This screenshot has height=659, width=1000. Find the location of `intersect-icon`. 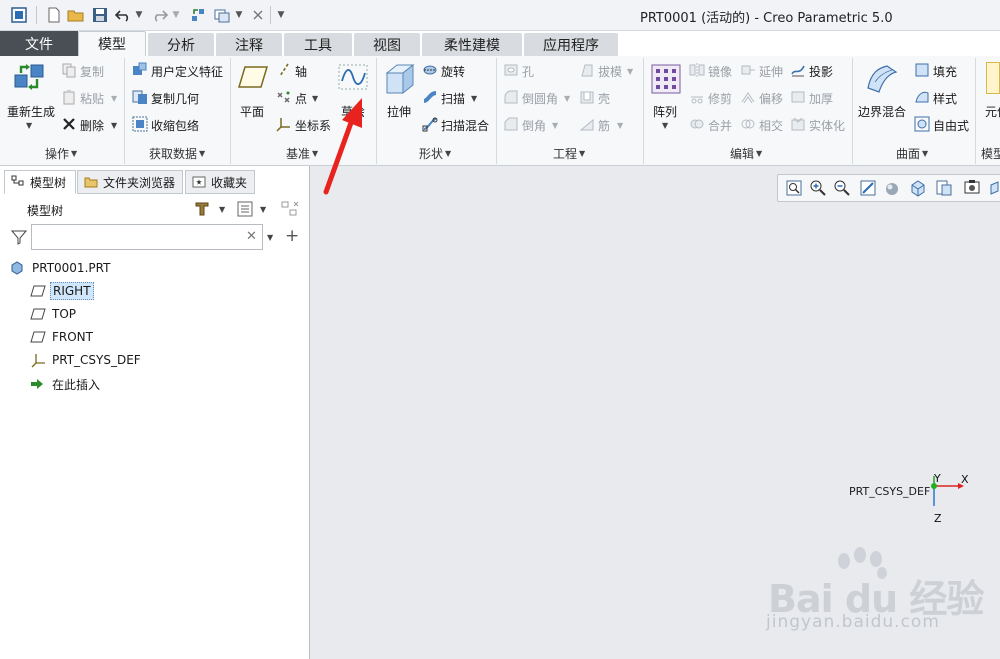

intersect-icon is located at coordinates (748, 124).